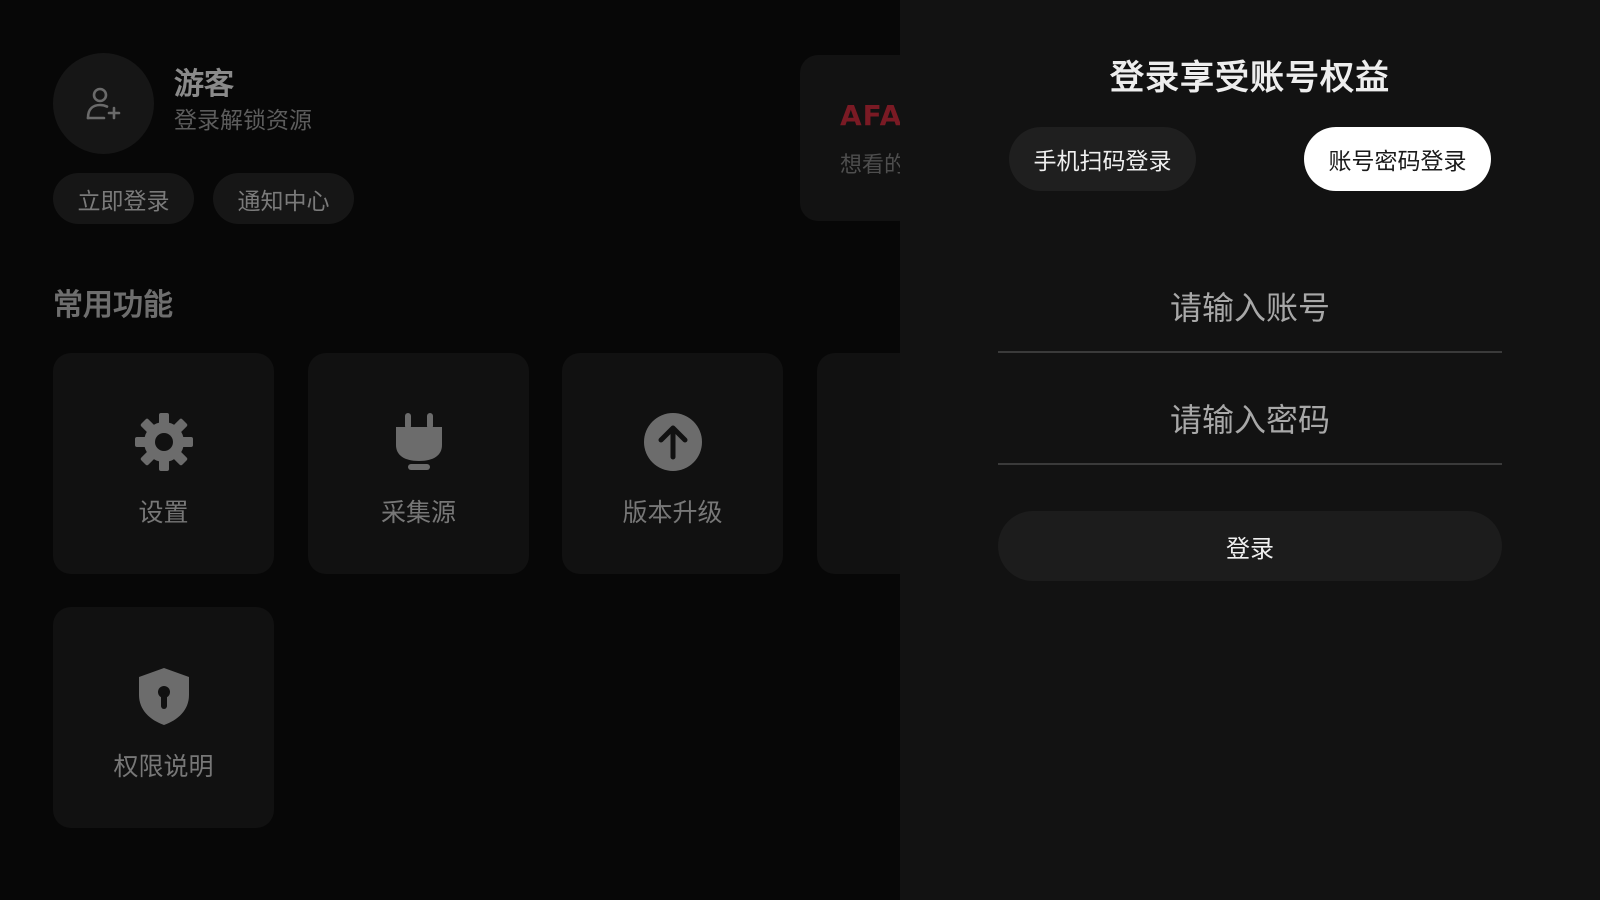 This screenshot has height=900, width=1600. What do you see at coordinates (672, 442) in the screenshot?
I see `arrow-up-circle-icon` at bounding box center [672, 442].